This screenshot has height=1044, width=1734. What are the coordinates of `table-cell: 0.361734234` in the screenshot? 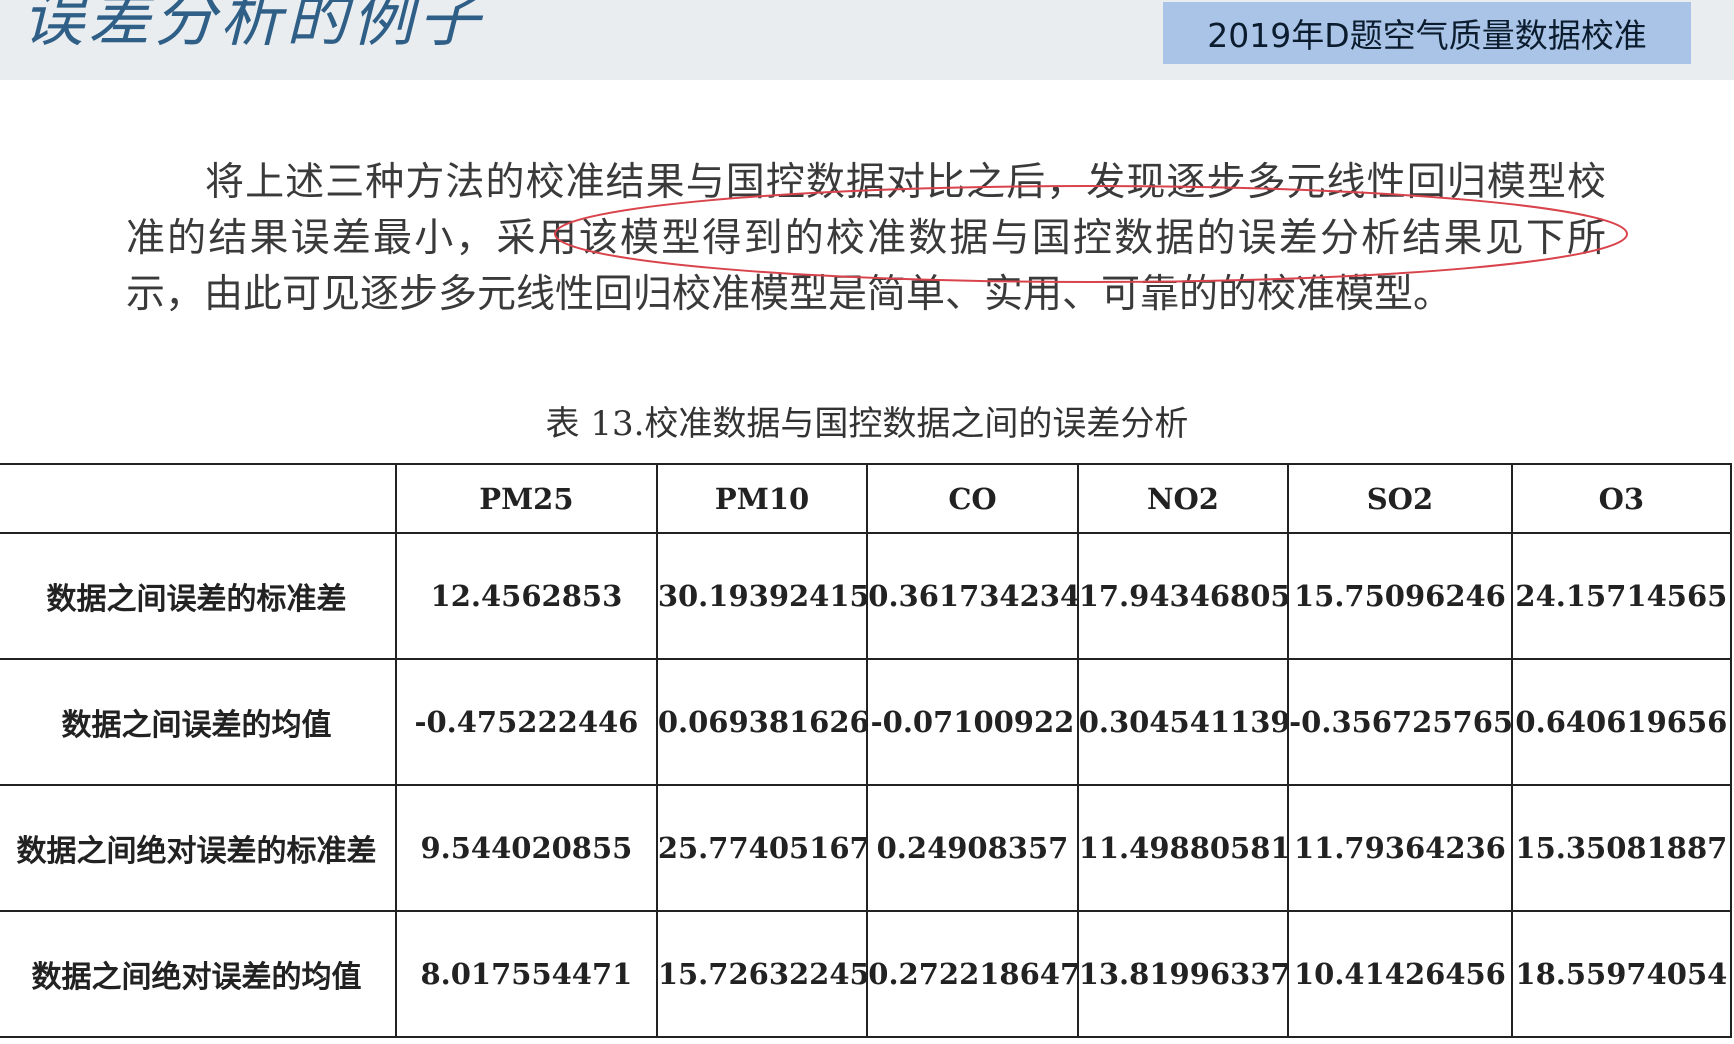 It's located at (973, 596).